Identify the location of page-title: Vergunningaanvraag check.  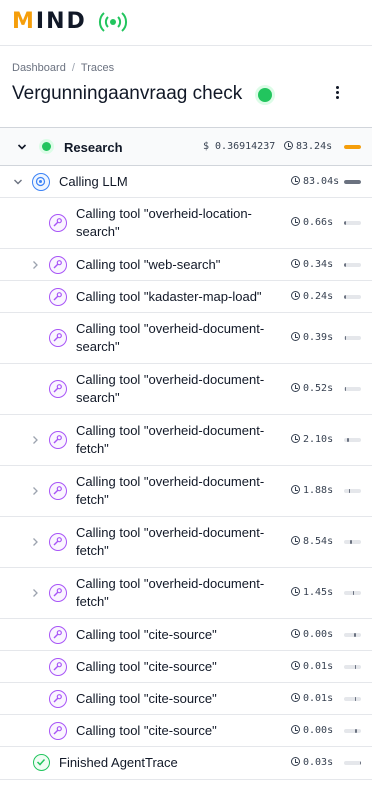
(127, 93).